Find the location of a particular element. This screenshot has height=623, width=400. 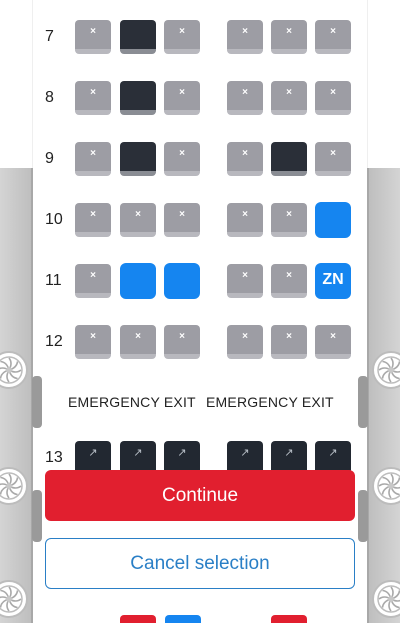

row-number: 10 is located at coordinates (54, 219).